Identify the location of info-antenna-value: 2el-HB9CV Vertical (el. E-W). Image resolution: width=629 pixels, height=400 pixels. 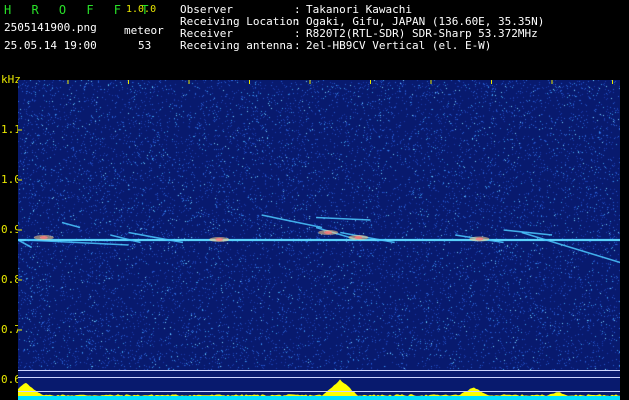
(399, 45).